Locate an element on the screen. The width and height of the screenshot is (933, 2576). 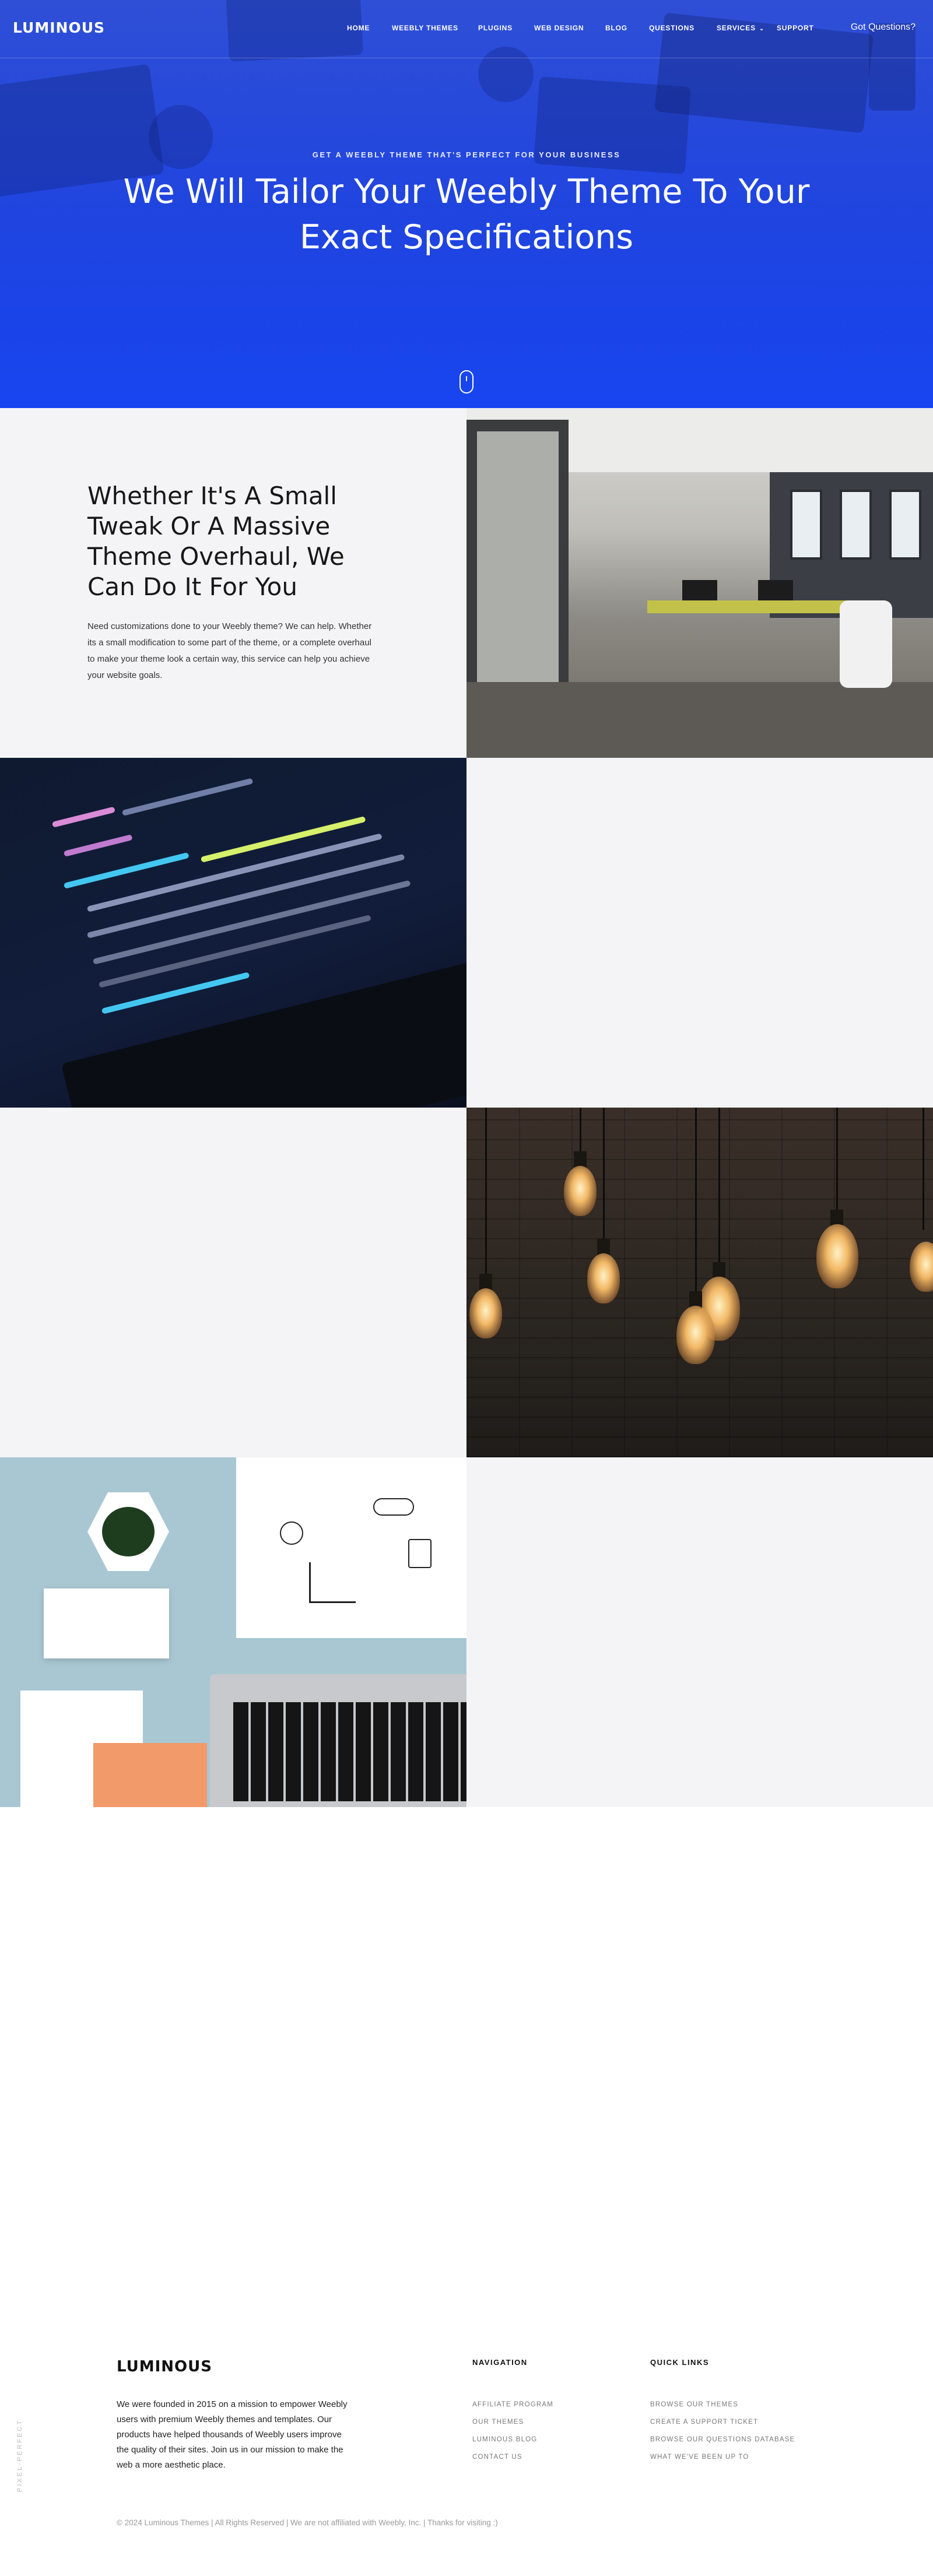
nav-plugins: PLUGINS is located at coordinates (496, 28).